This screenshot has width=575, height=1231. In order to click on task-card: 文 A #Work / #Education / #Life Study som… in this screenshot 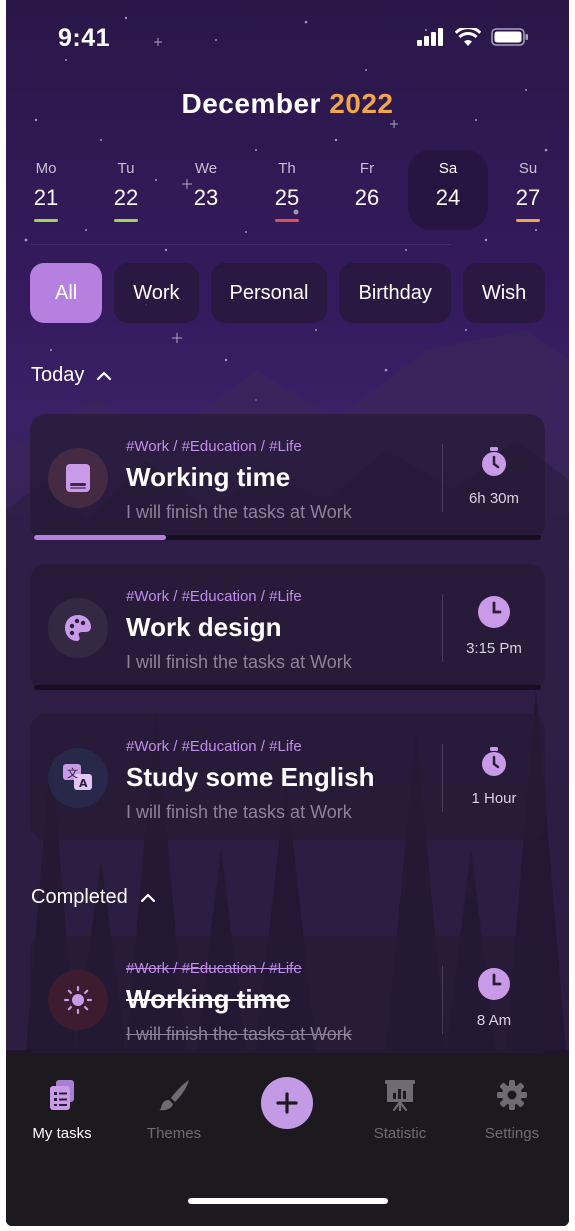, I will do `click(287, 777)`.